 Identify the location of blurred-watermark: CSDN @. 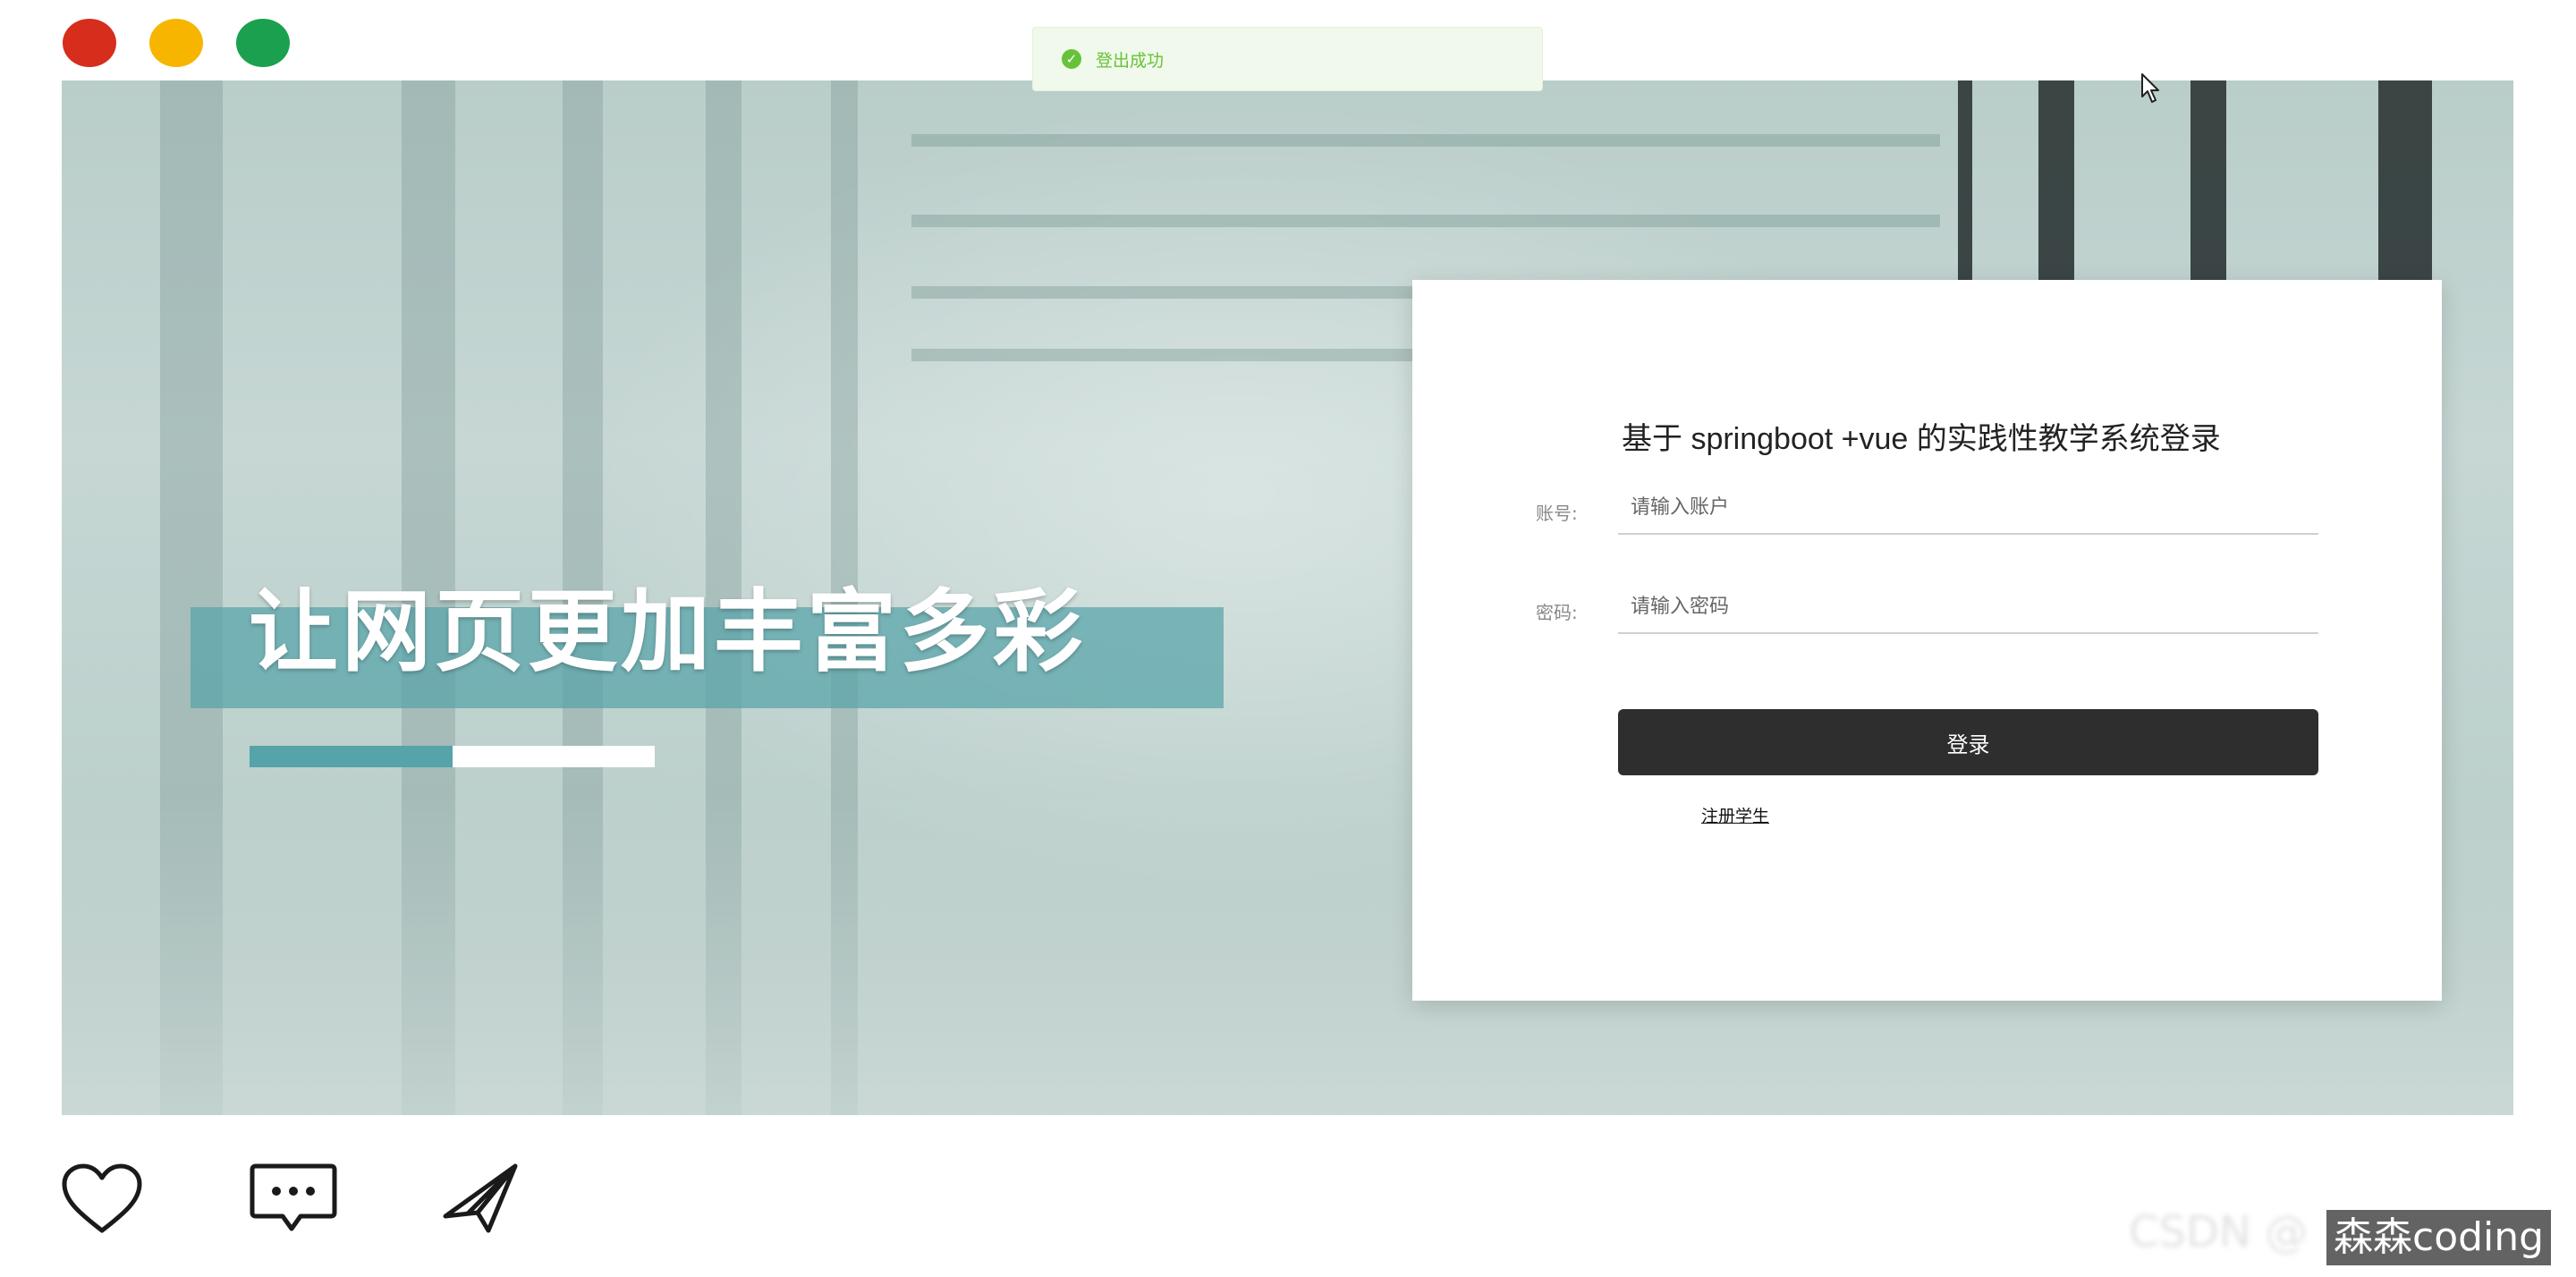
(2219, 1232).